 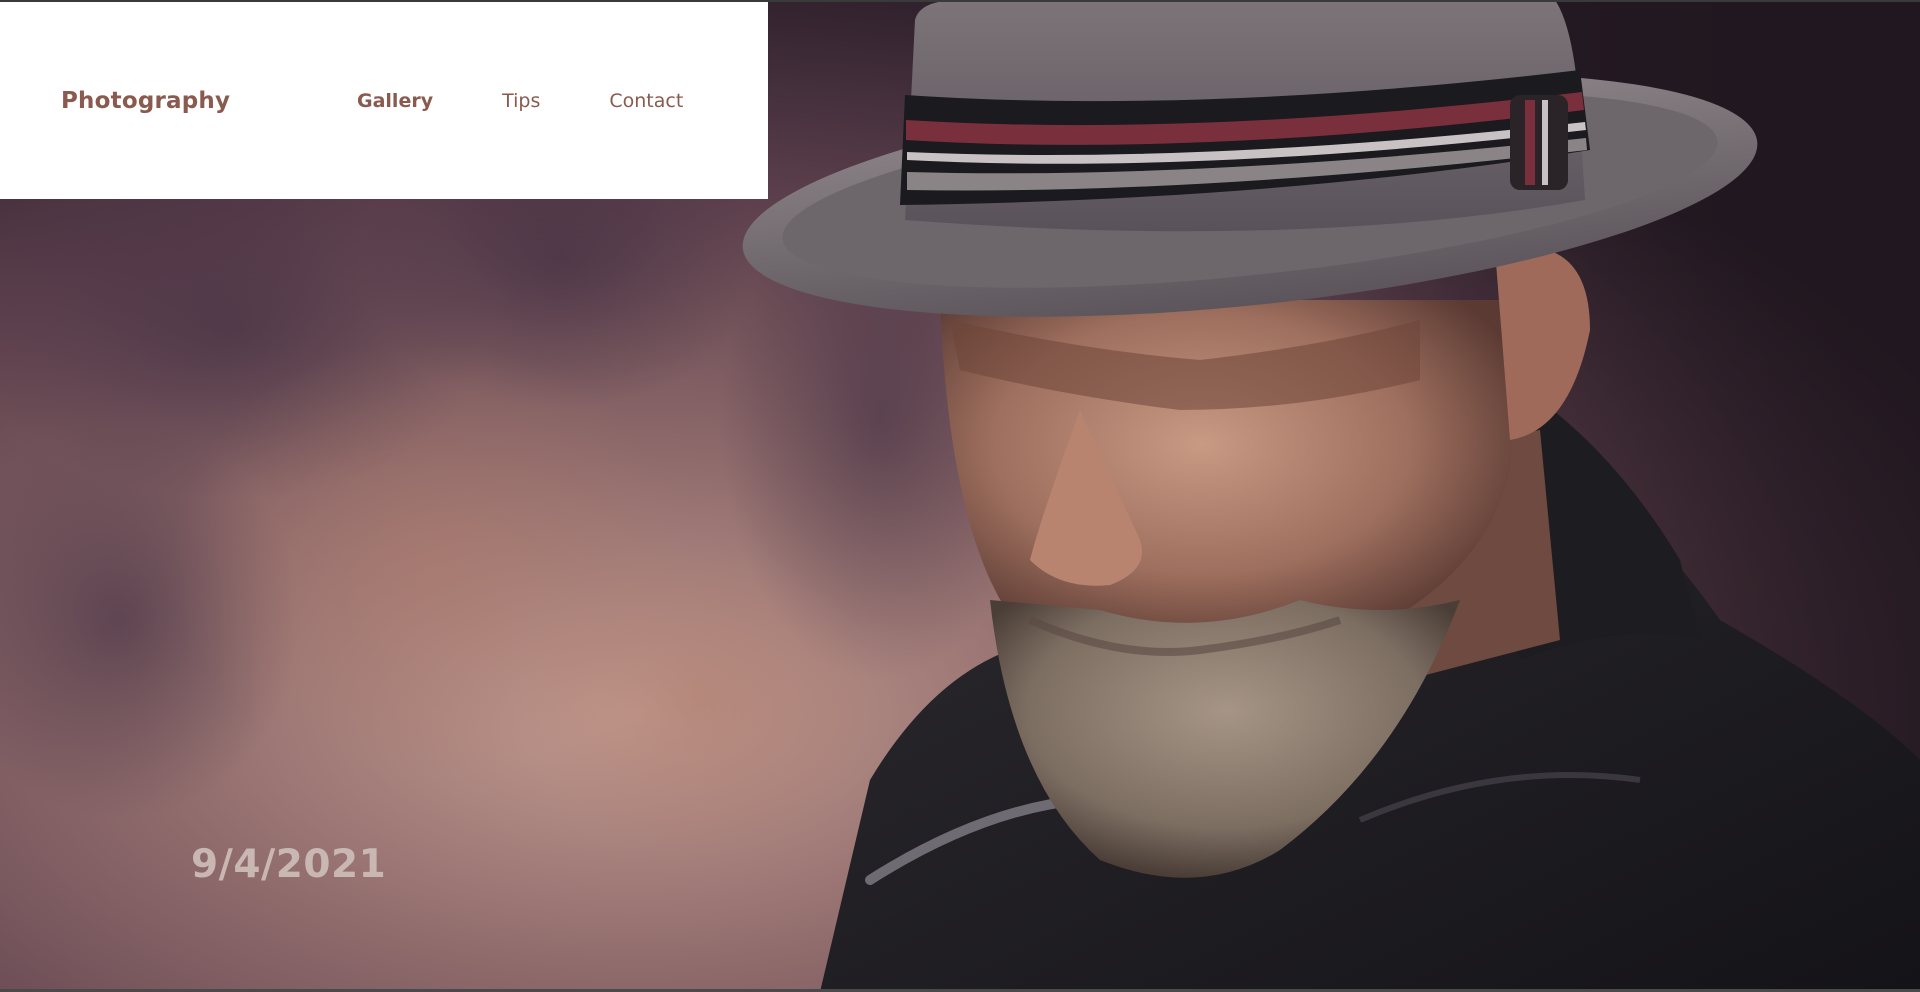 I want to click on nav-link-contact: Contact, so click(x=646, y=101).